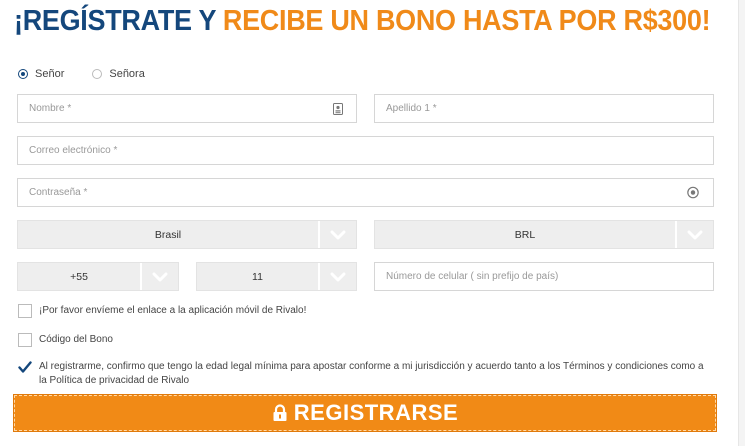 The width and height of the screenshot is (745, 446). What do you see at coordinates (544, 234) in the screenshot?
I see `currency-select: BRL` at bounding box center [544, 234].